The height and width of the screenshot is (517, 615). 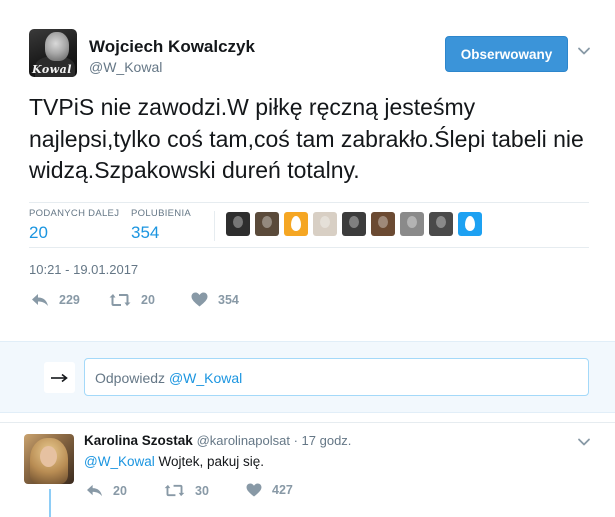 What do you see at coordinates (48, 456) in the screenshot?
I see `reply-avatar-face` at bounding box center [48, 456].